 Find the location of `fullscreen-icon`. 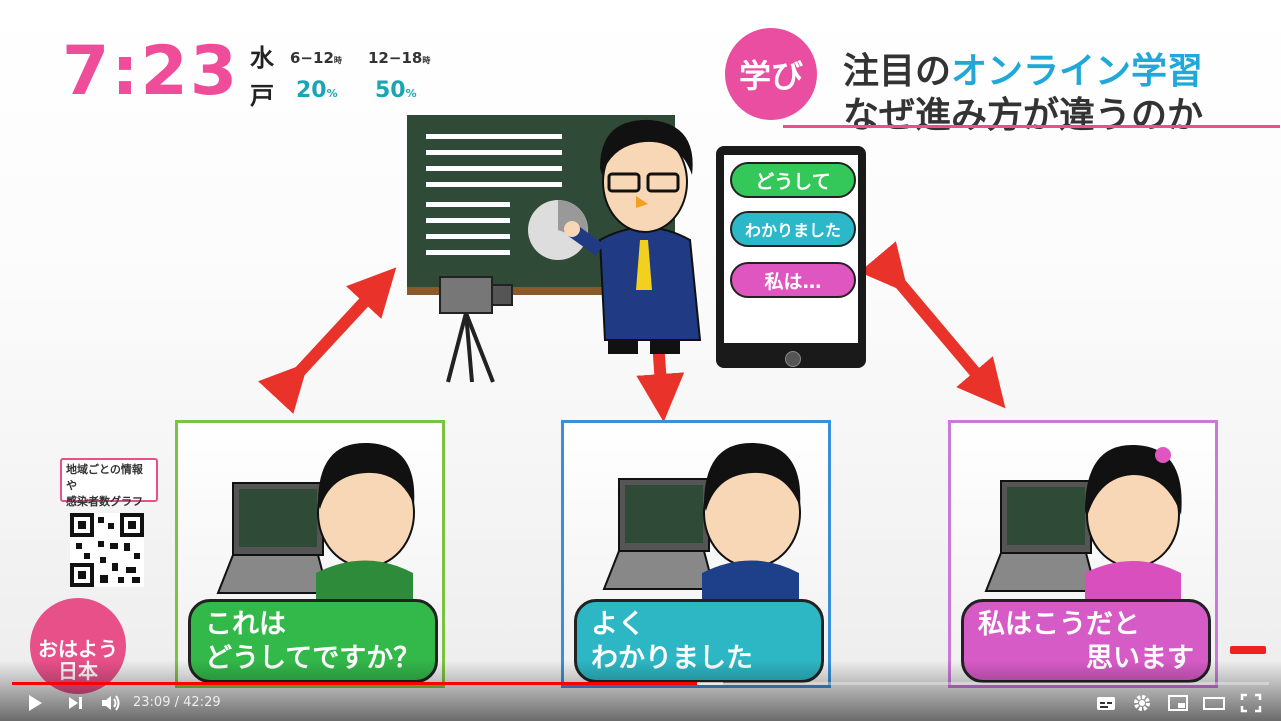

fullscreen-icon is located at coordinates (1251, 703).